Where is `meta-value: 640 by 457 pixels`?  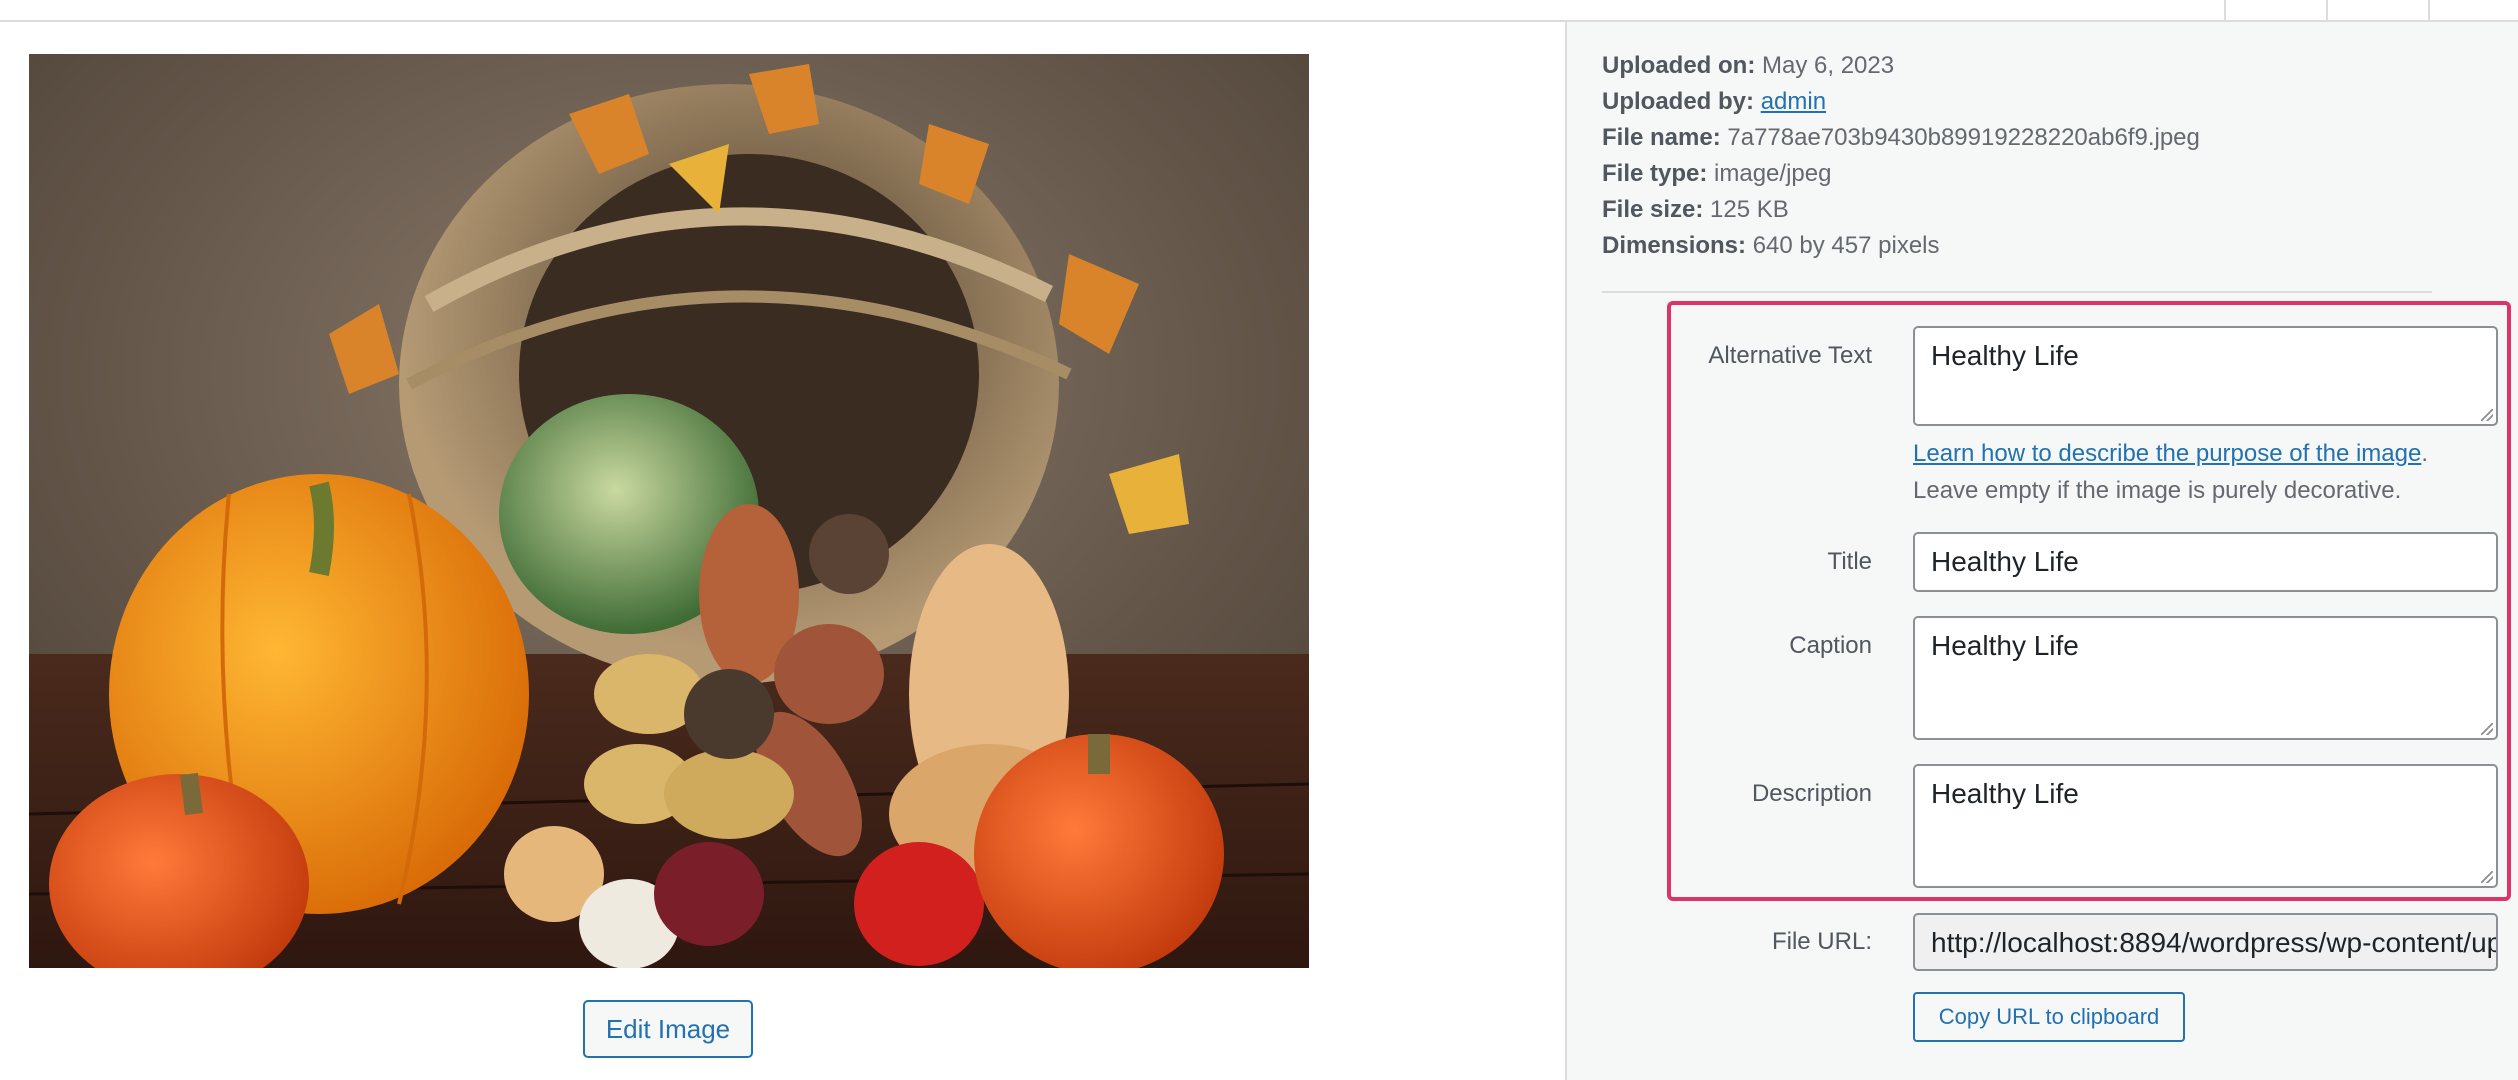 meta-value: 640 by 457 pixels is located at coordinates (1846, 245).